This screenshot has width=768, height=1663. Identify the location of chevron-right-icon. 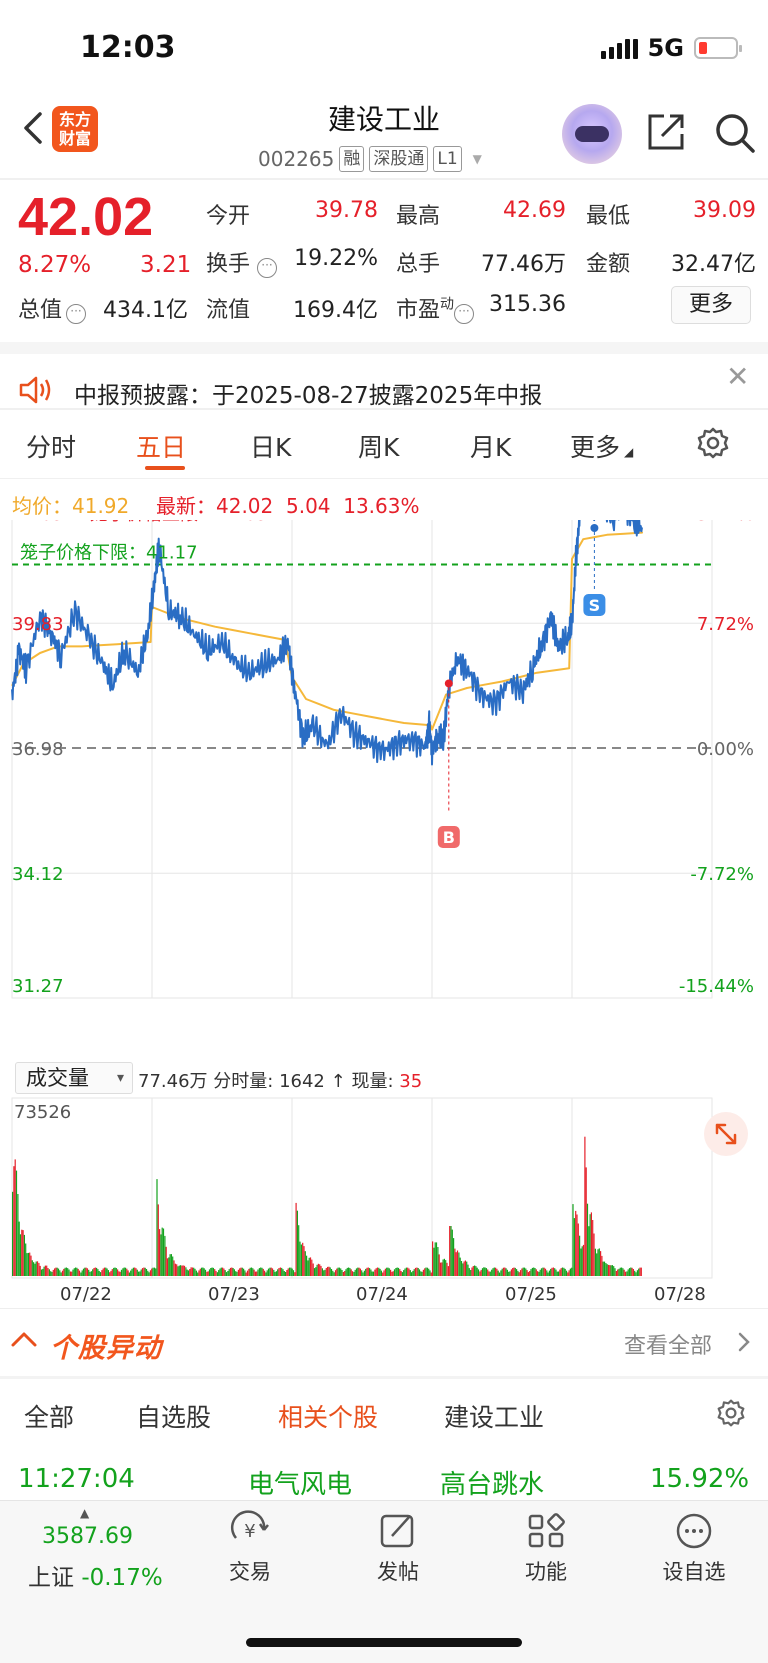
(744, 1342).